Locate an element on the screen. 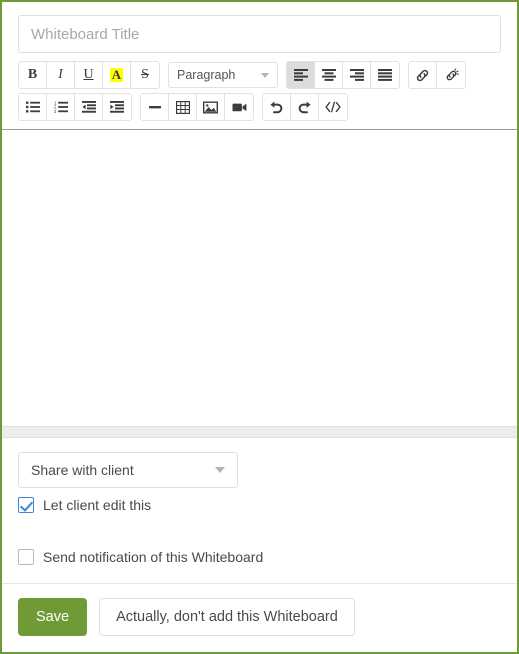  video-camera-icon is located at coordinates (239, 107).